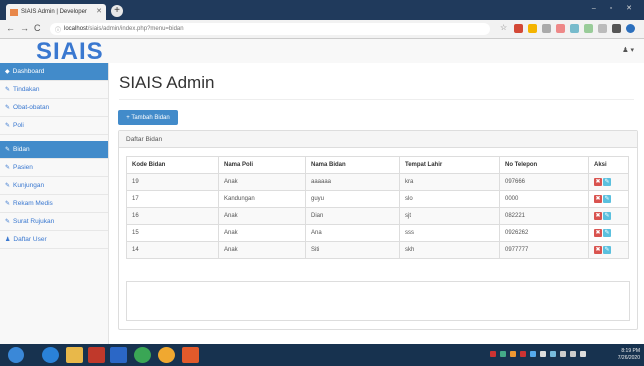 This screenshot has height=366, width=644. Describe the element at coordinates (544, 165) in the screenshot. I see `col-no-telepon: No Telepon` at that location.